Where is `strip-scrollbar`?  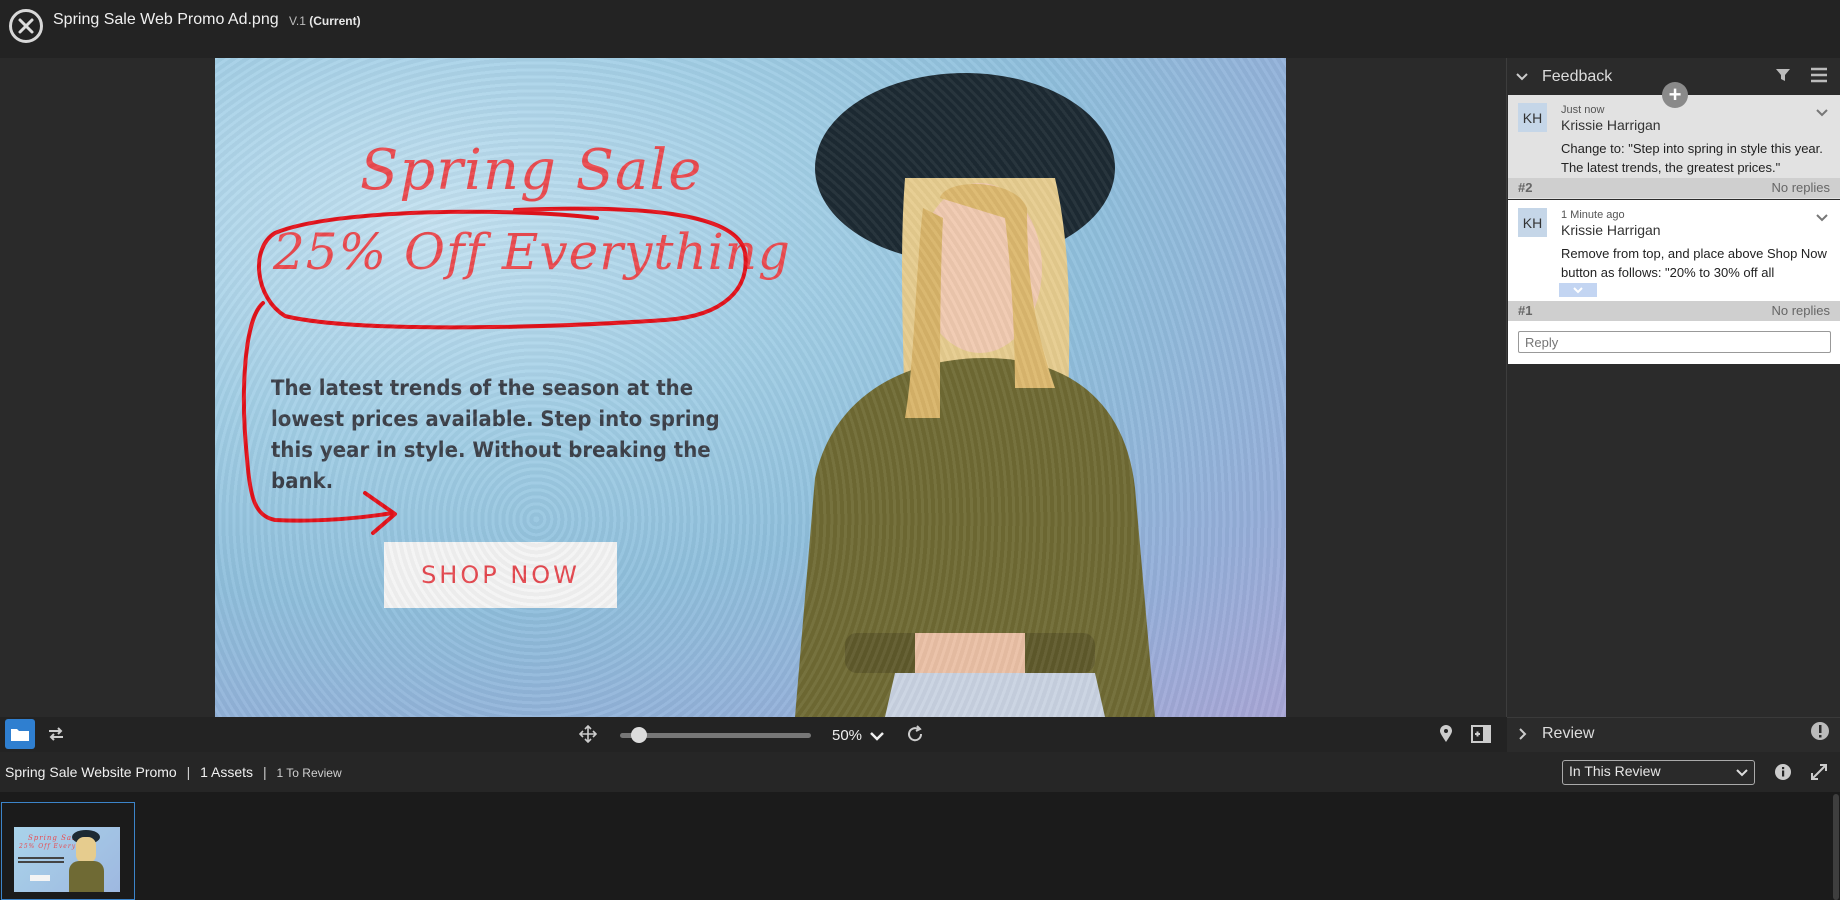 strip-scrollbar is located at coordinates (1836, 847).